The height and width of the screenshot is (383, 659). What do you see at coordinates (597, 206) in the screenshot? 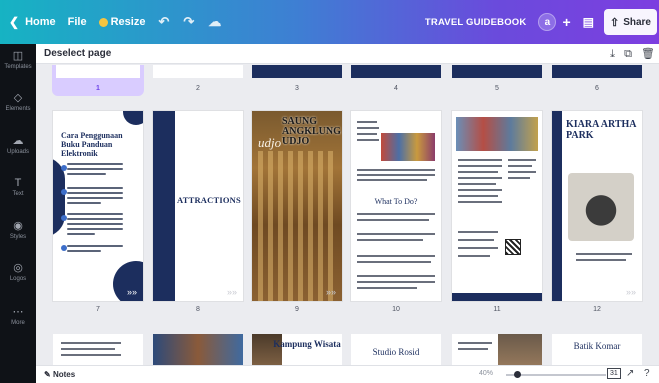
I see `page-thumb-12: KIARA ARTHA PARK »»` at bounding box center [597, 206].